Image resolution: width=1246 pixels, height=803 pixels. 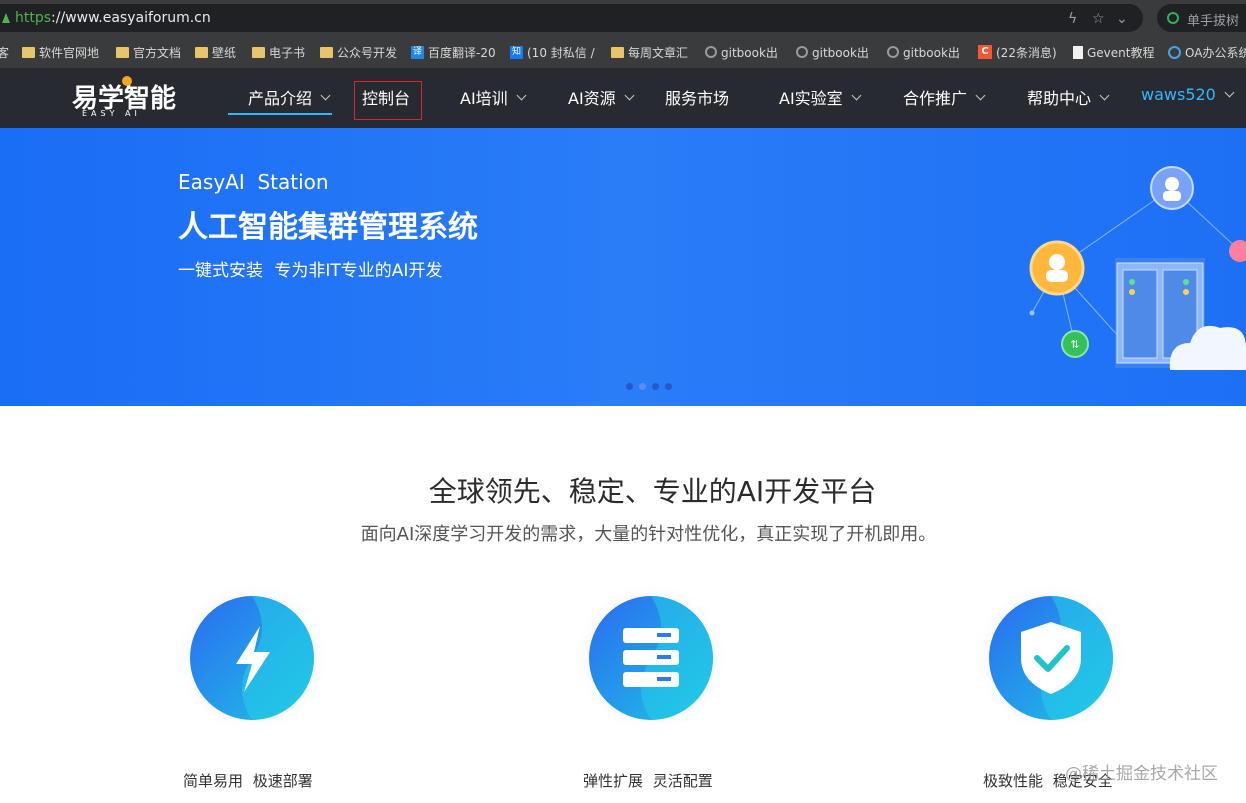 I want to click on nav-label: AI培训, so click(x=484, y=98).